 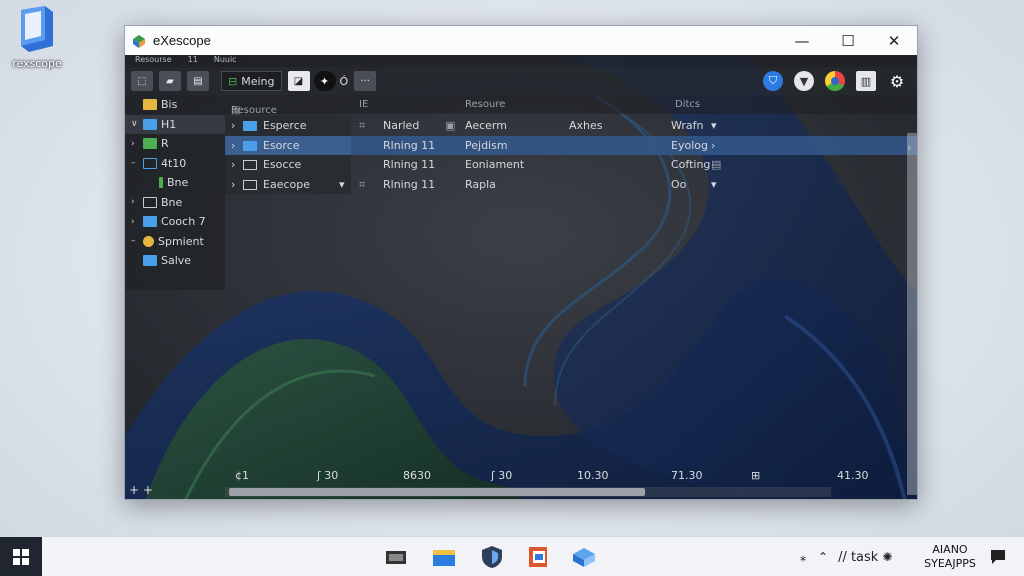 What do you see at coordinates (181, 241) in the screenshot?
I see `tree-item-label: Spmient` at bounding box center [181, 241].